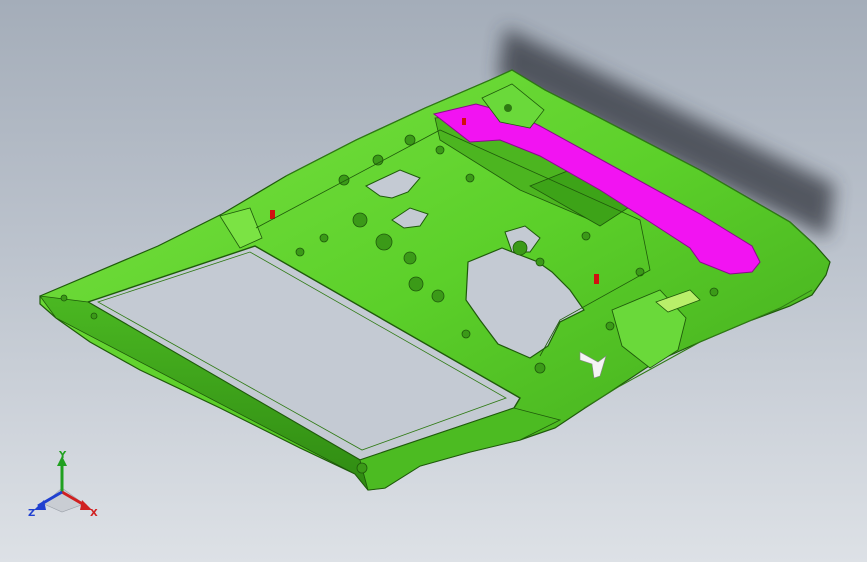 The height and width of the screenshot is (562, 867). What do you see at coordinates (31, 513) in the screenshot?
I see `z-axis-label: Z` at bounding box center [31, 513].